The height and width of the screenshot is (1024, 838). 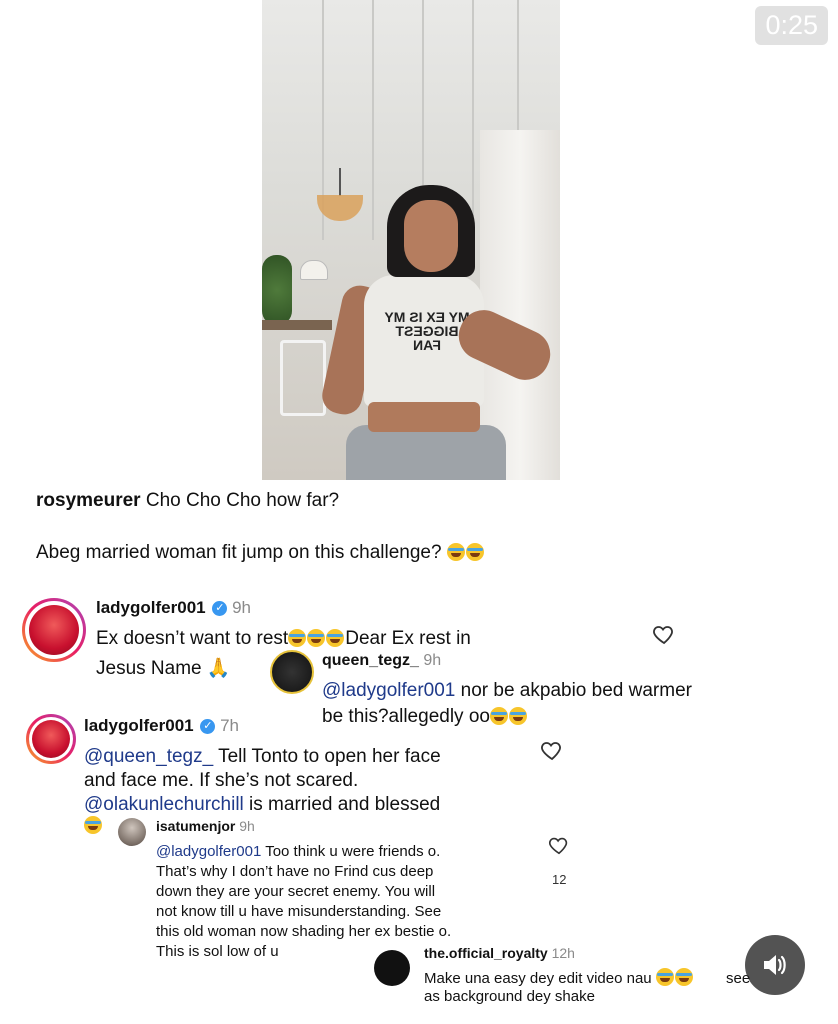 I want to click on chair, so click(x=303, y=378).